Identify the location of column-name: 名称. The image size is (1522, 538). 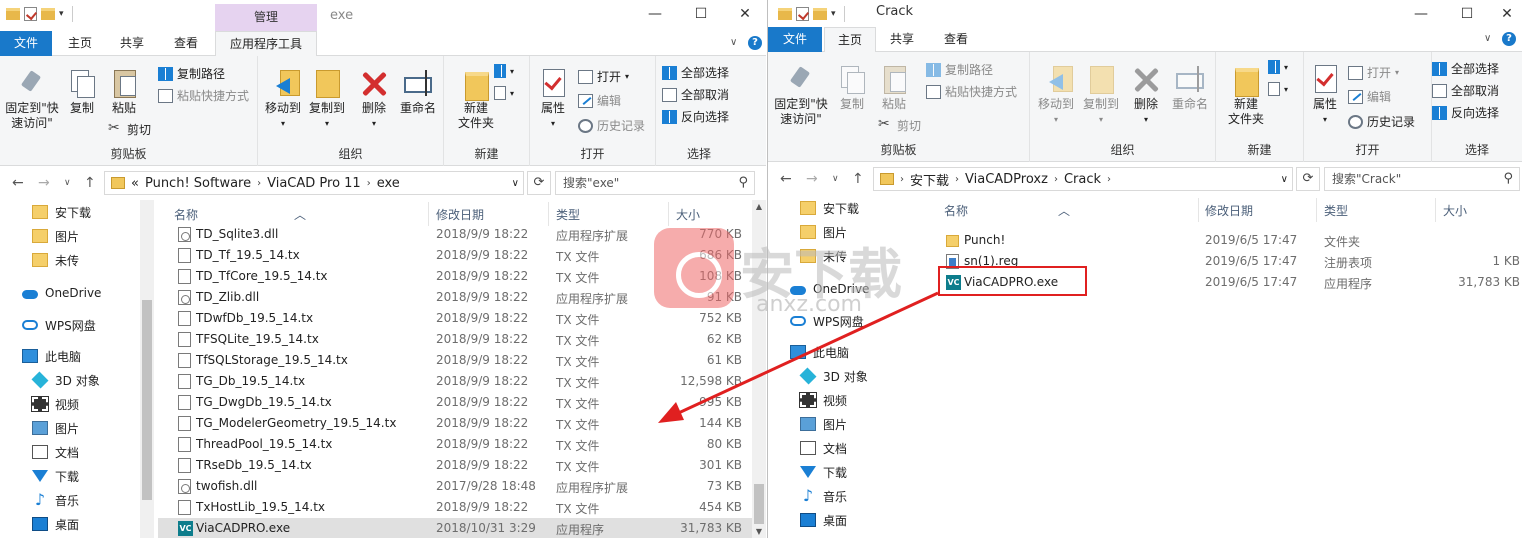
(186, 214).